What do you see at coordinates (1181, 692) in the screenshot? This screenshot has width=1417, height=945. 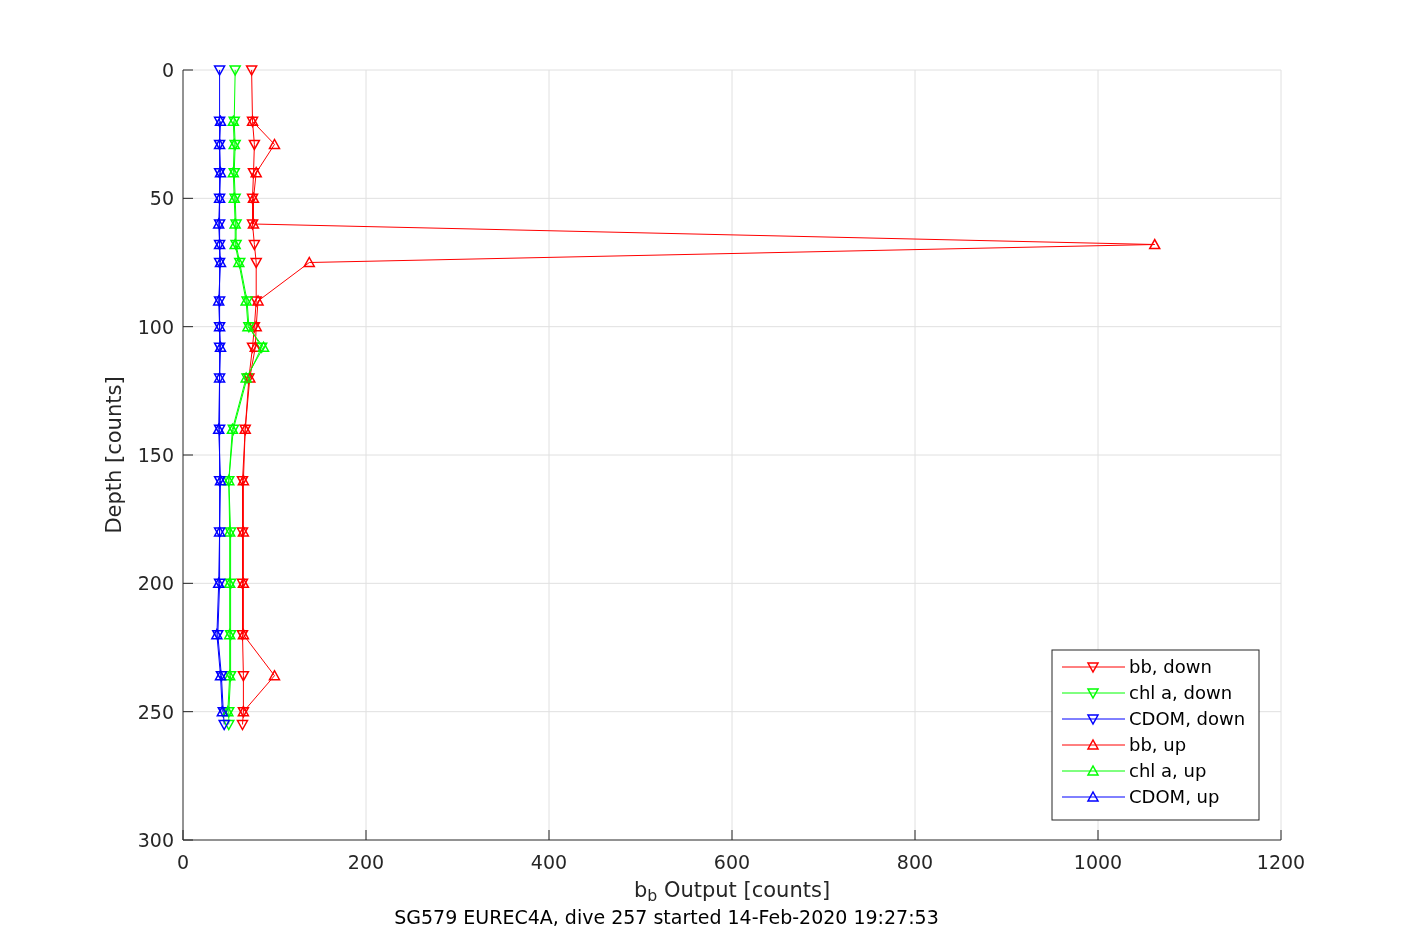 I see `legend-label: chl a, down` at bounding box center [1181, 692].